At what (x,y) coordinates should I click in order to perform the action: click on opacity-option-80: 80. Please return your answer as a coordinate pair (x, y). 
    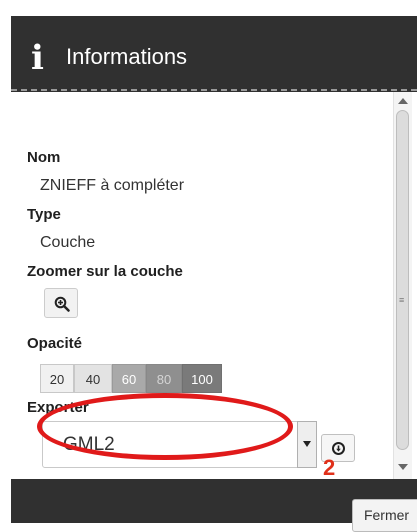
    Looking at the image, I should click on (164, 378).